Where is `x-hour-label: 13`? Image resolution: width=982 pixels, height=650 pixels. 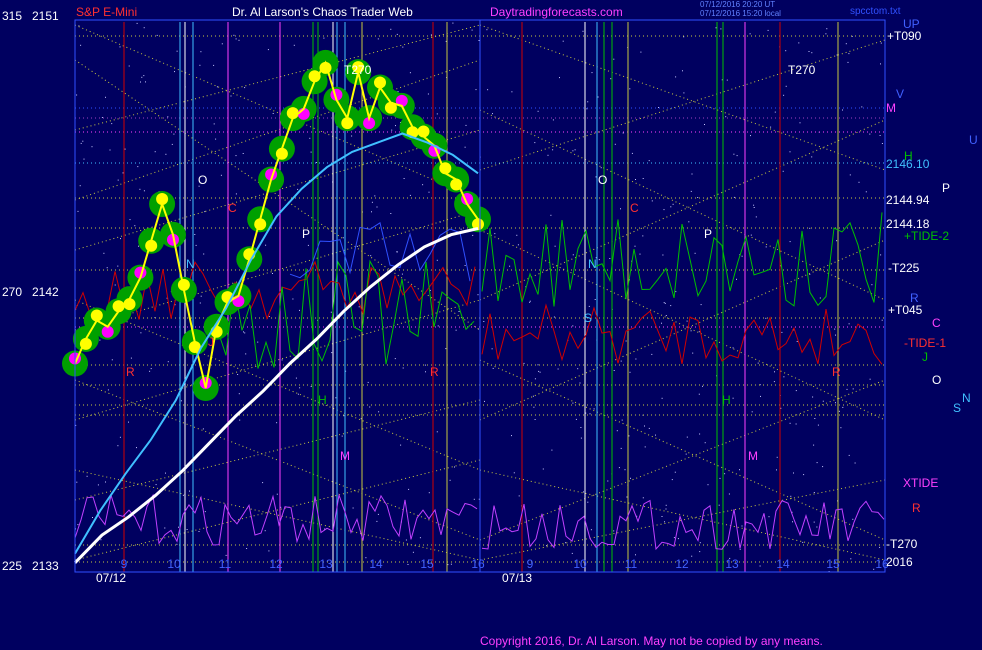
x-hour-label: 13 is located at coordinates (326, 564).